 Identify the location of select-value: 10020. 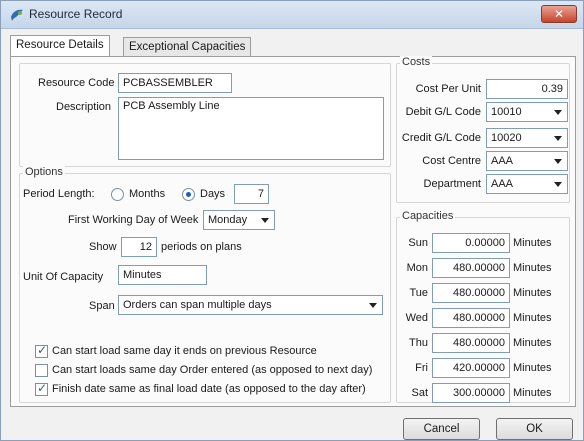
(506, 138).